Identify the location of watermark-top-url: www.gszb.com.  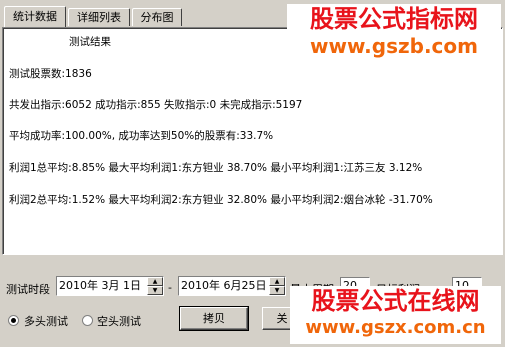
(394, 46).